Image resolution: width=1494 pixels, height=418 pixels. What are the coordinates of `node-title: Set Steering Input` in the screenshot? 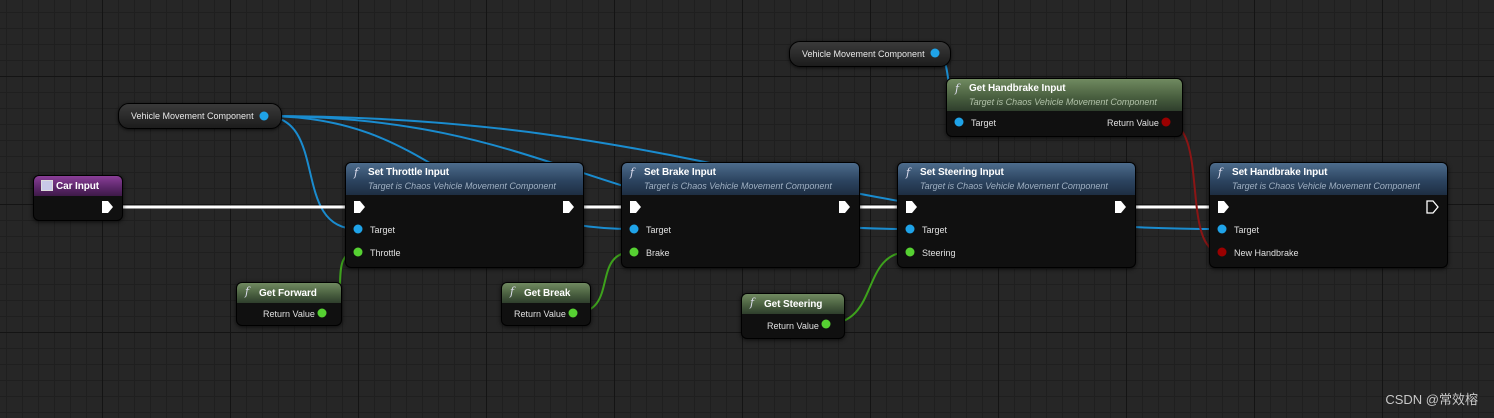 It's located at (962, 172).